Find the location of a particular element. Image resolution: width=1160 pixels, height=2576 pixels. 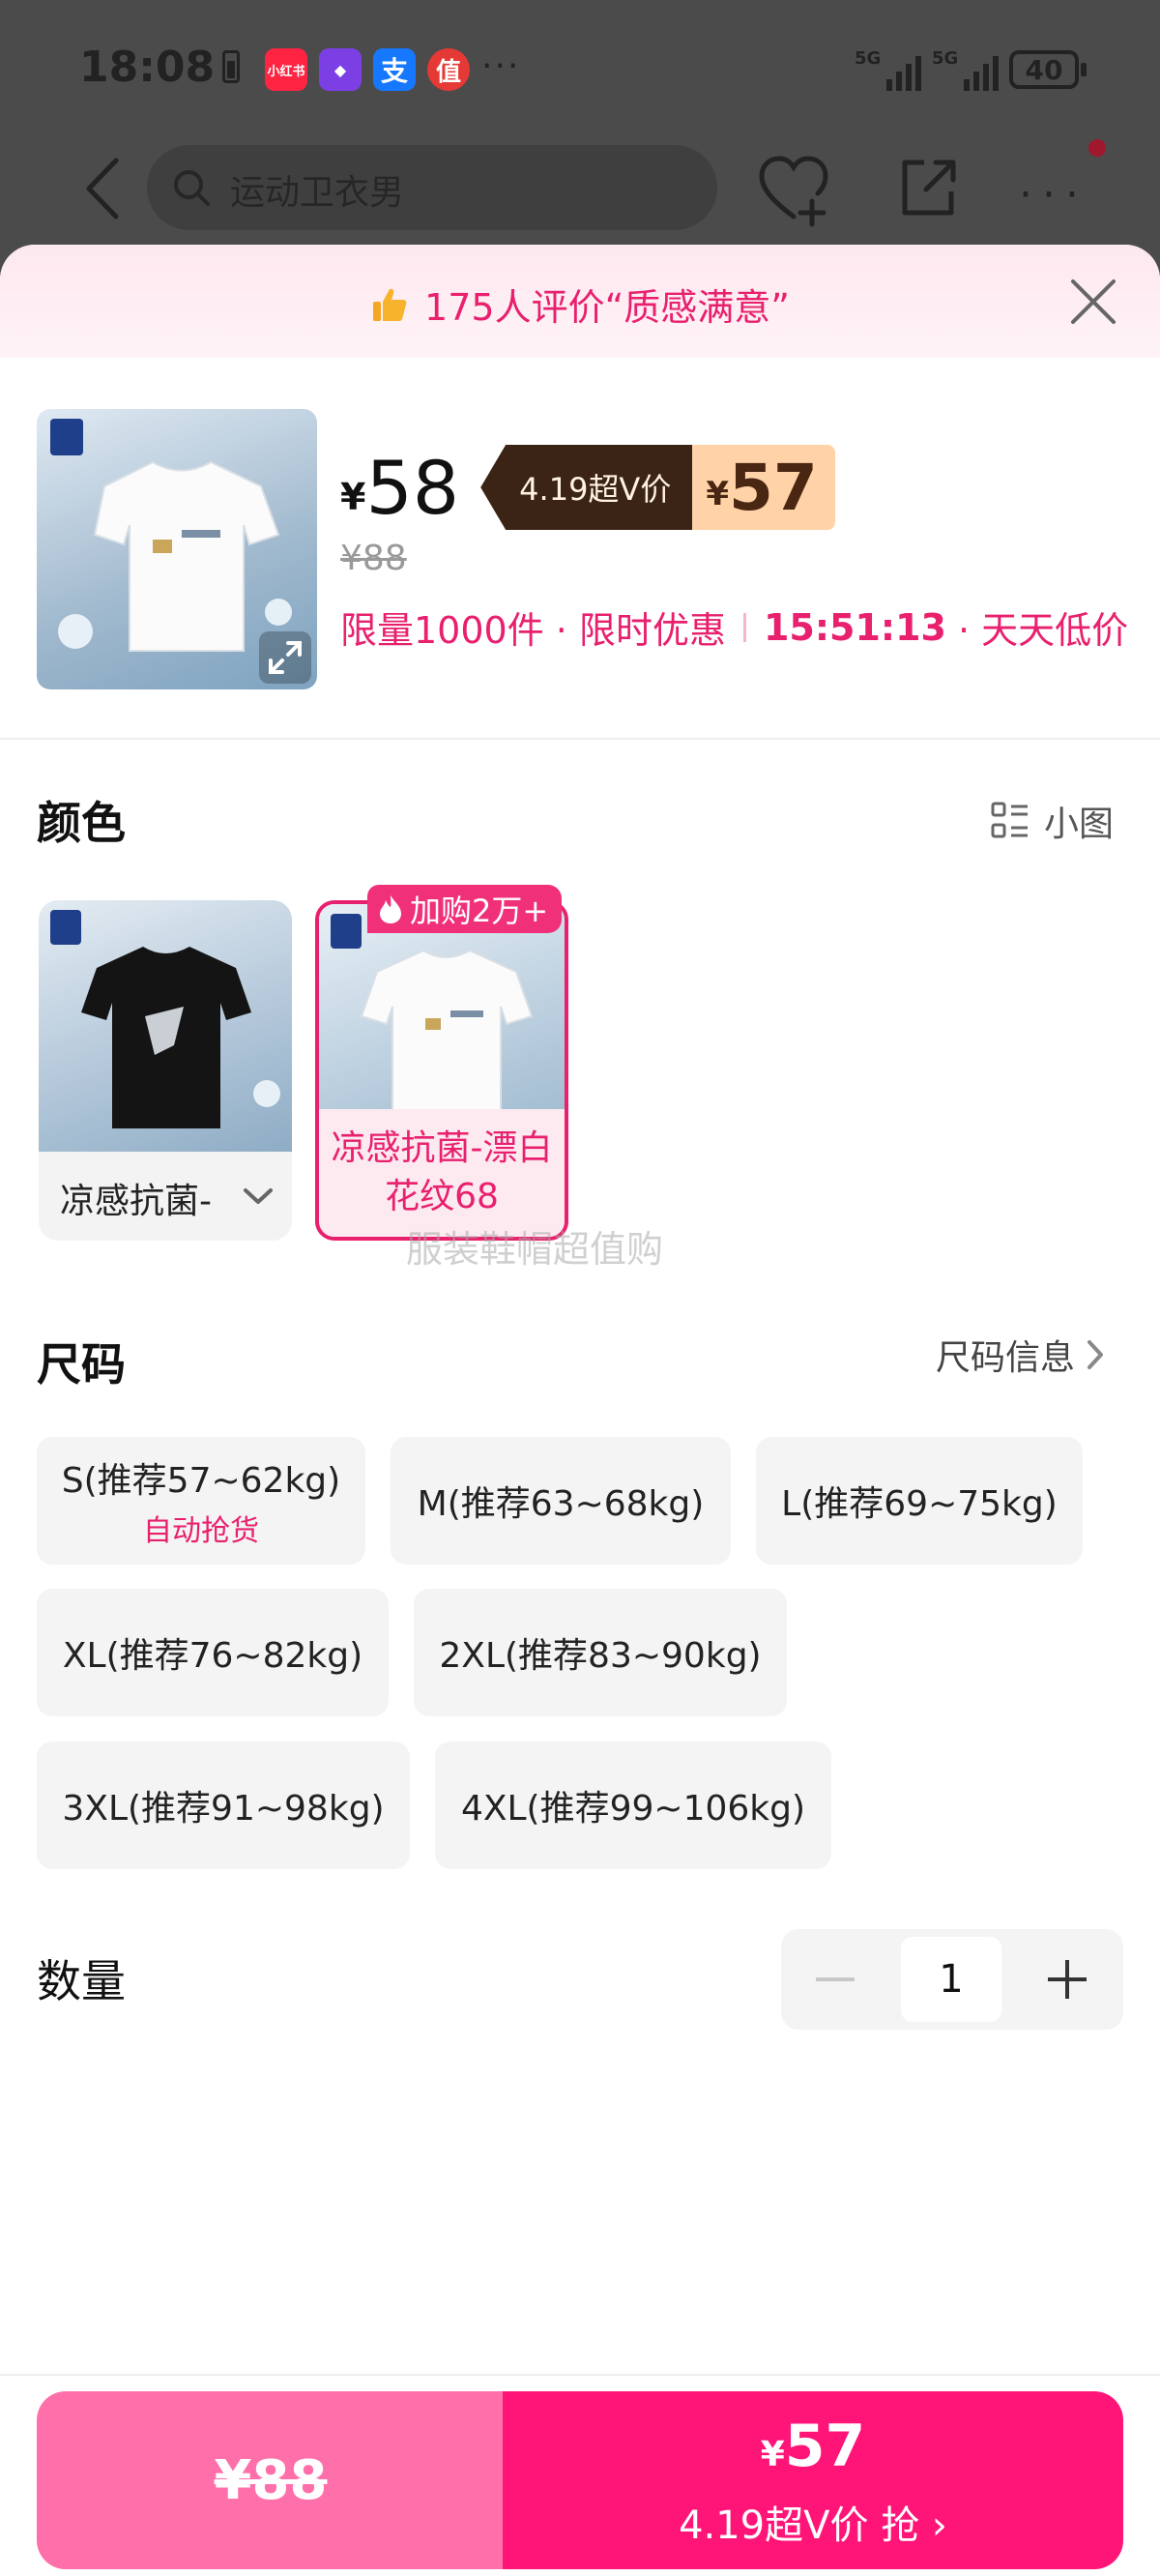

chevron-right-icon is located at coordinates (1096, 1354).